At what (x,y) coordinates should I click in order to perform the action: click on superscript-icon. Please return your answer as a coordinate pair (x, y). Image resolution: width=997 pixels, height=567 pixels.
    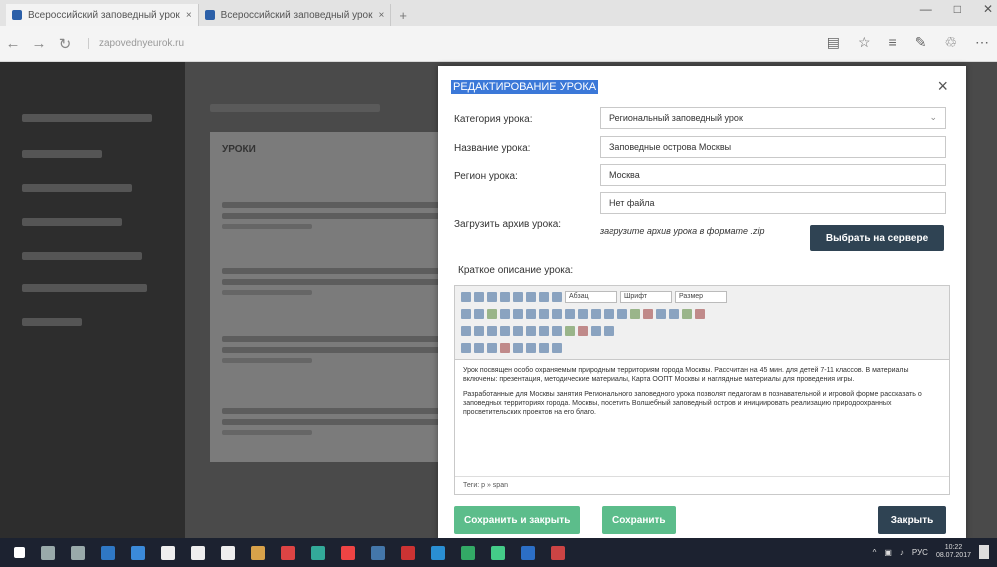
    Looking at the image, I should click on (557, 330).